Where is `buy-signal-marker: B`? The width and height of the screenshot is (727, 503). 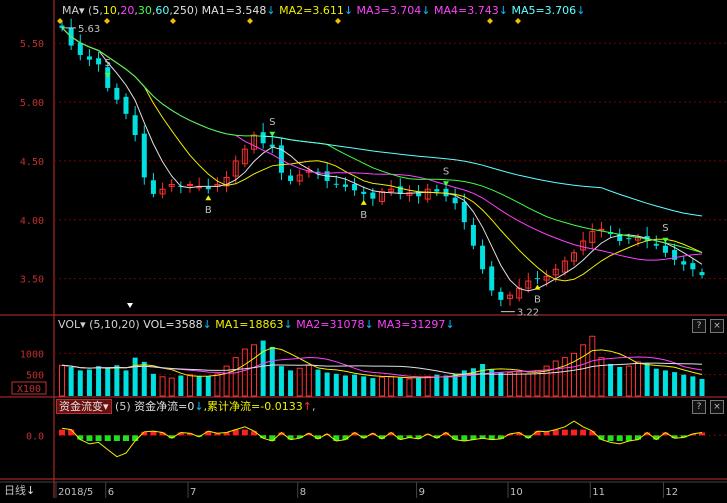
buy-signal-marker: B is located at coordinates (208, 210).